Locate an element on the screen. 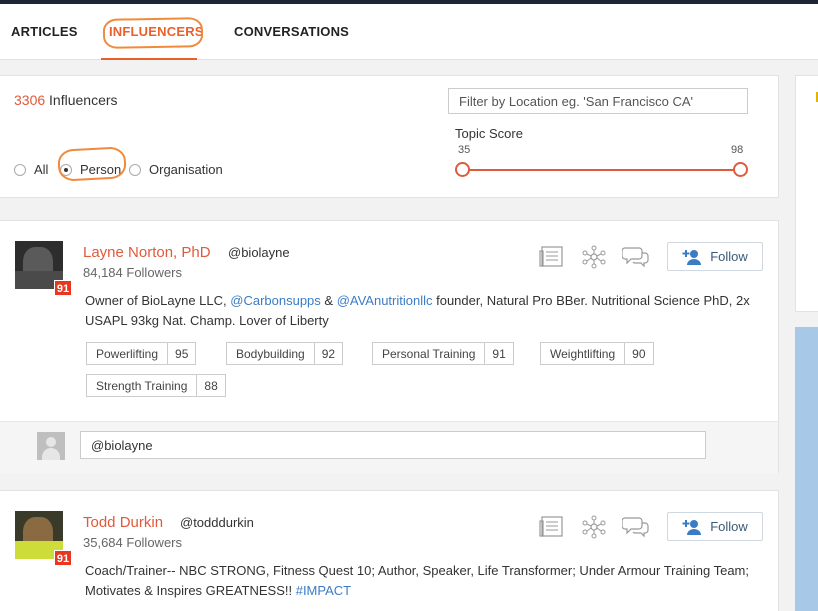 This screenshot has width=818, height=611. topic-tag-name: Powerlifting is located at coordinates (127, 353).